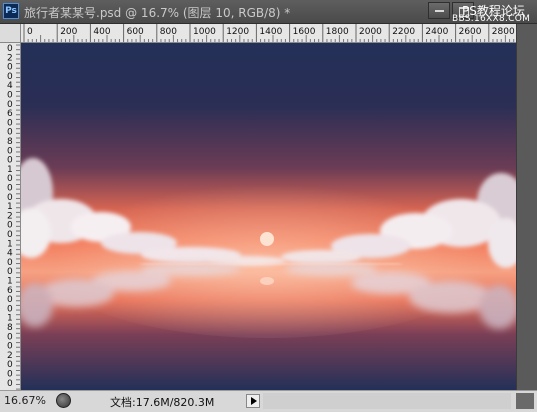  I want to click on ruler-label: 1200, so click(237, 32).